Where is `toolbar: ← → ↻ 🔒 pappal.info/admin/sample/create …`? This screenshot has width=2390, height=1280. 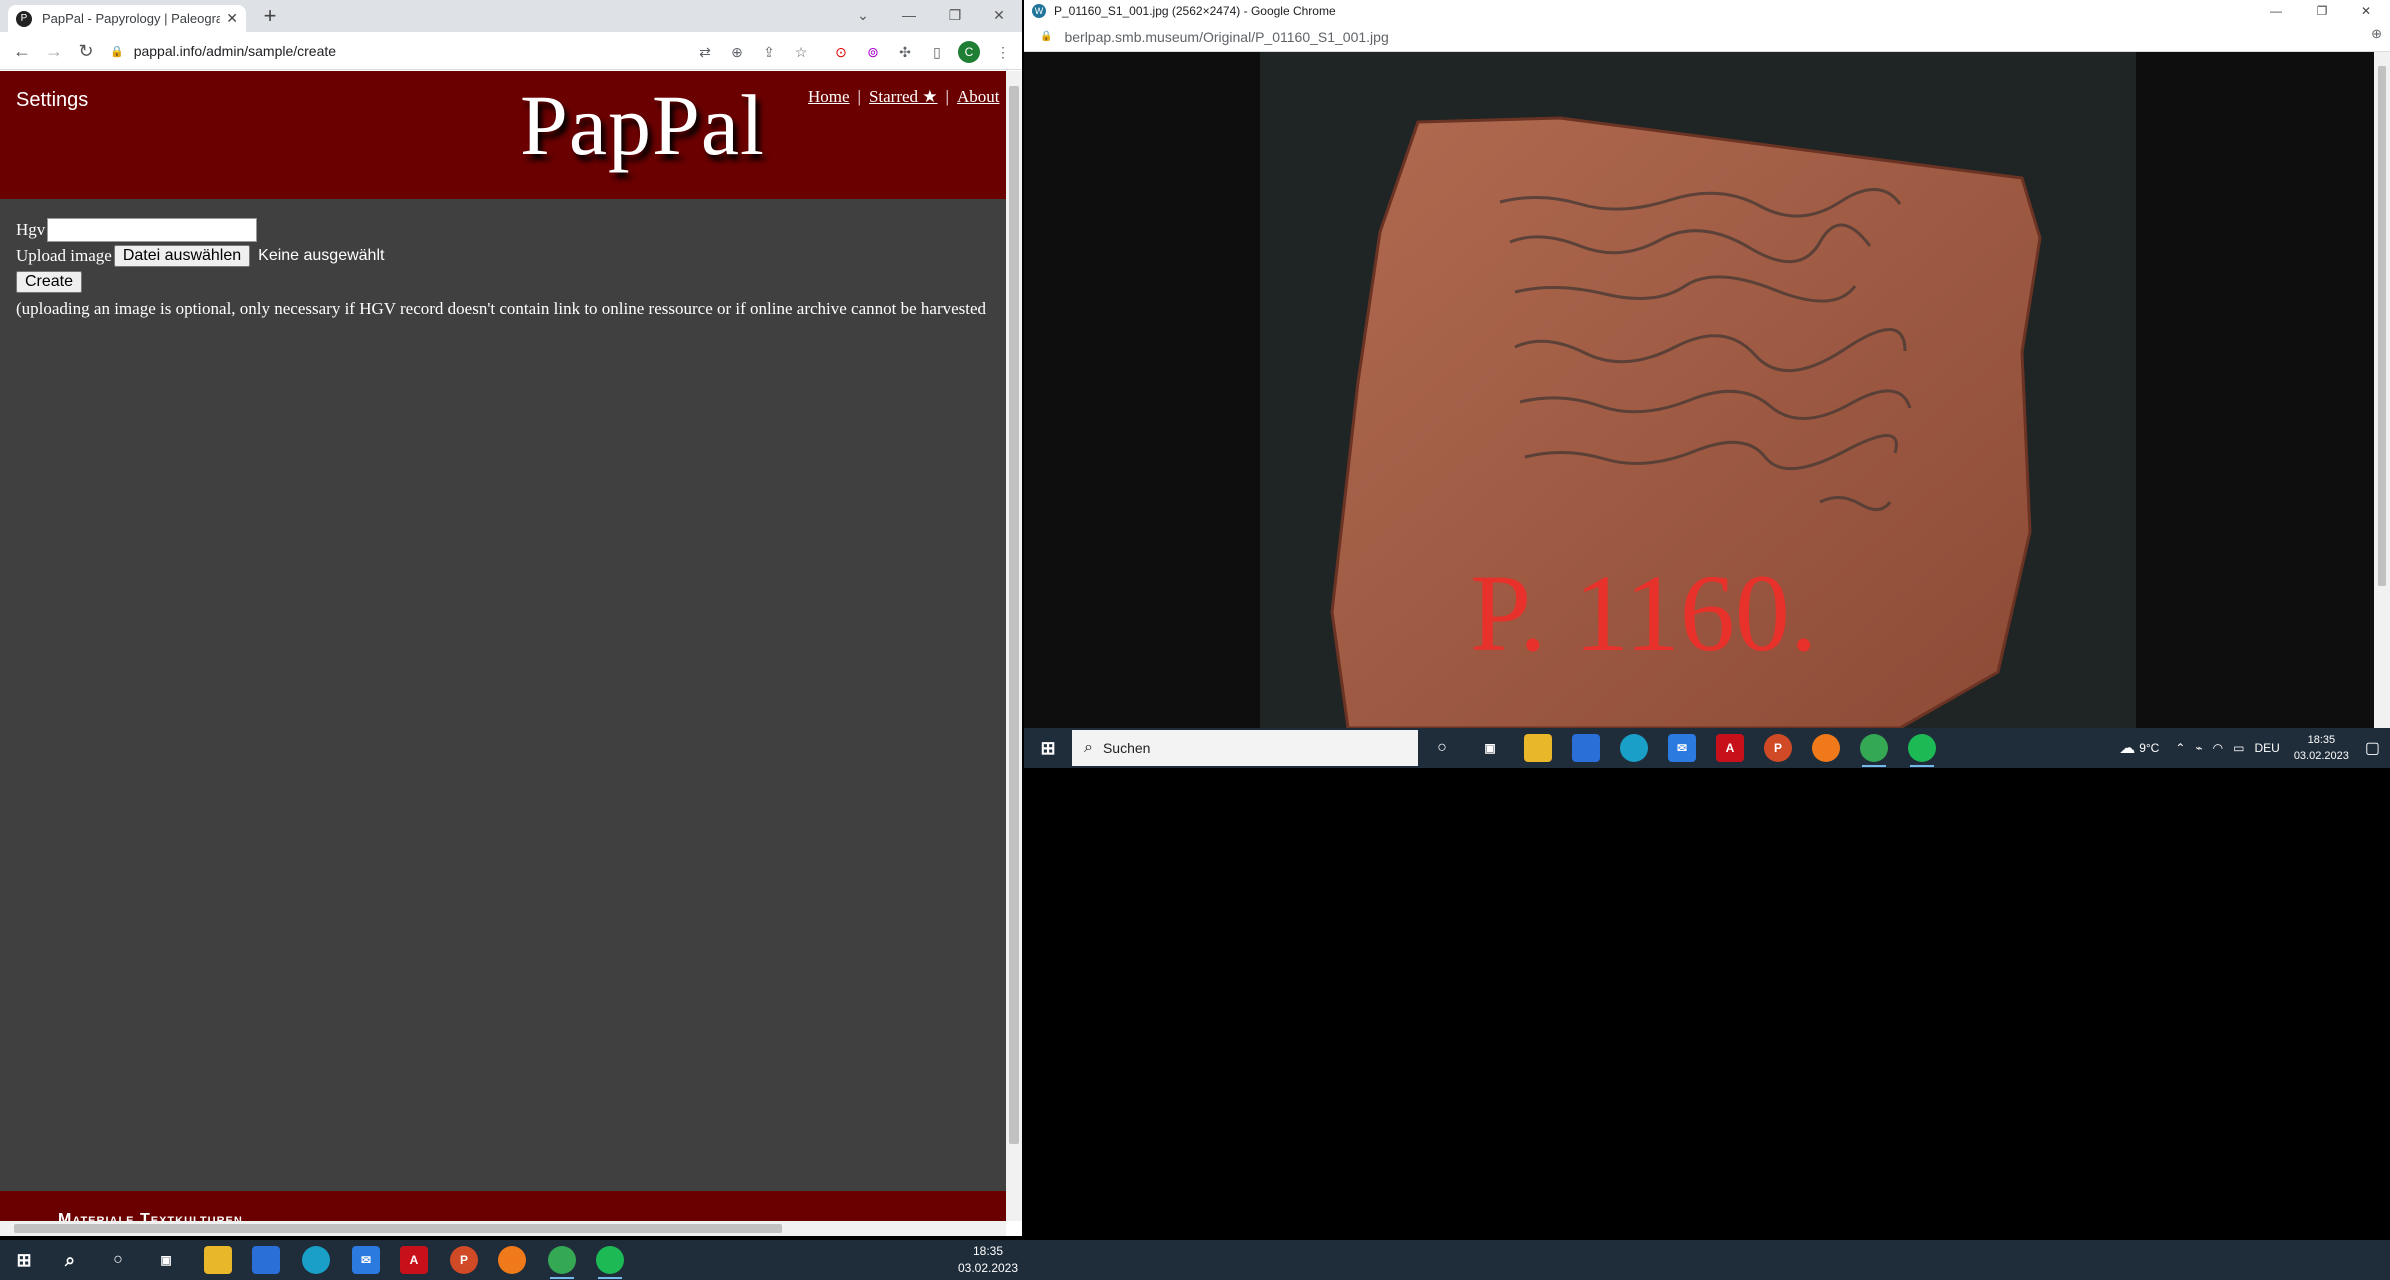
toolbar: ← → ↻ 🔒 pappal.info/admin/sample/create … is located at coordinates (511, 51).